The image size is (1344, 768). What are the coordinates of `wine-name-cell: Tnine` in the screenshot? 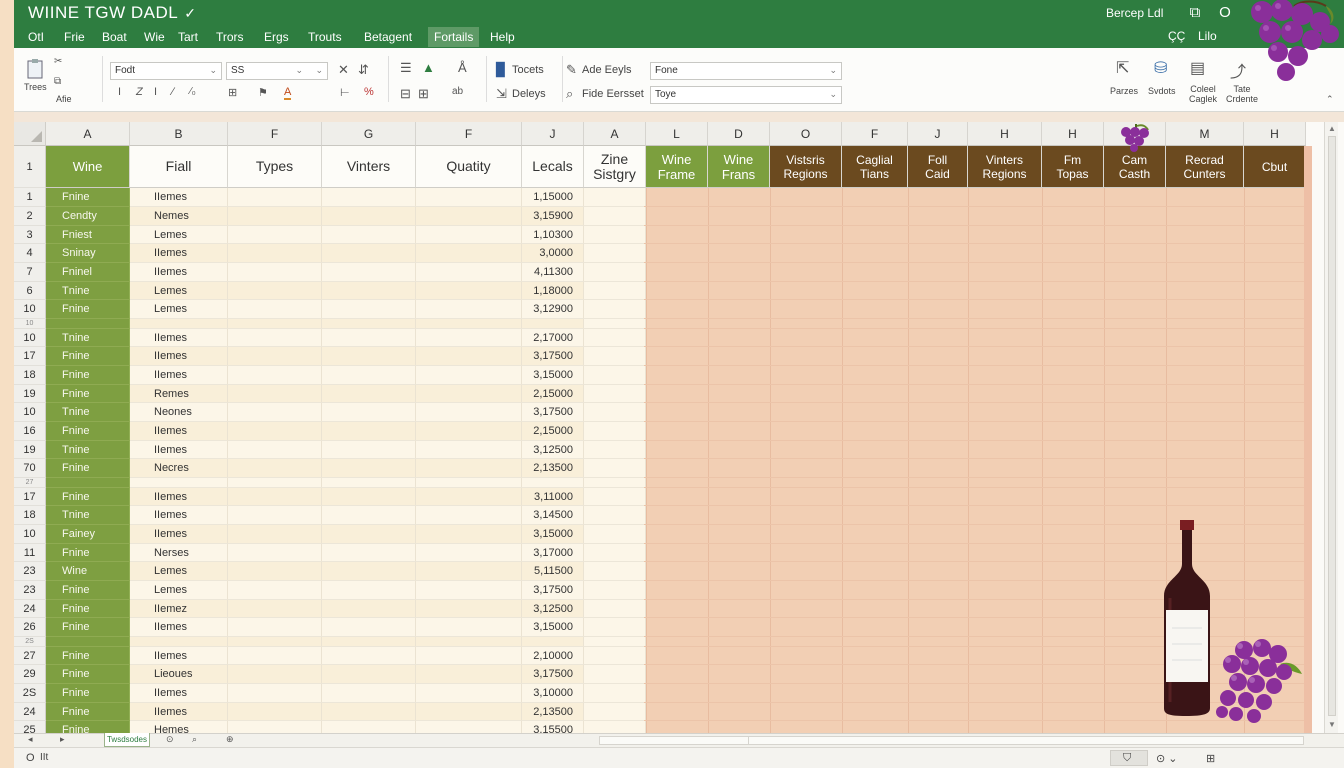 It's located at (88, 450).